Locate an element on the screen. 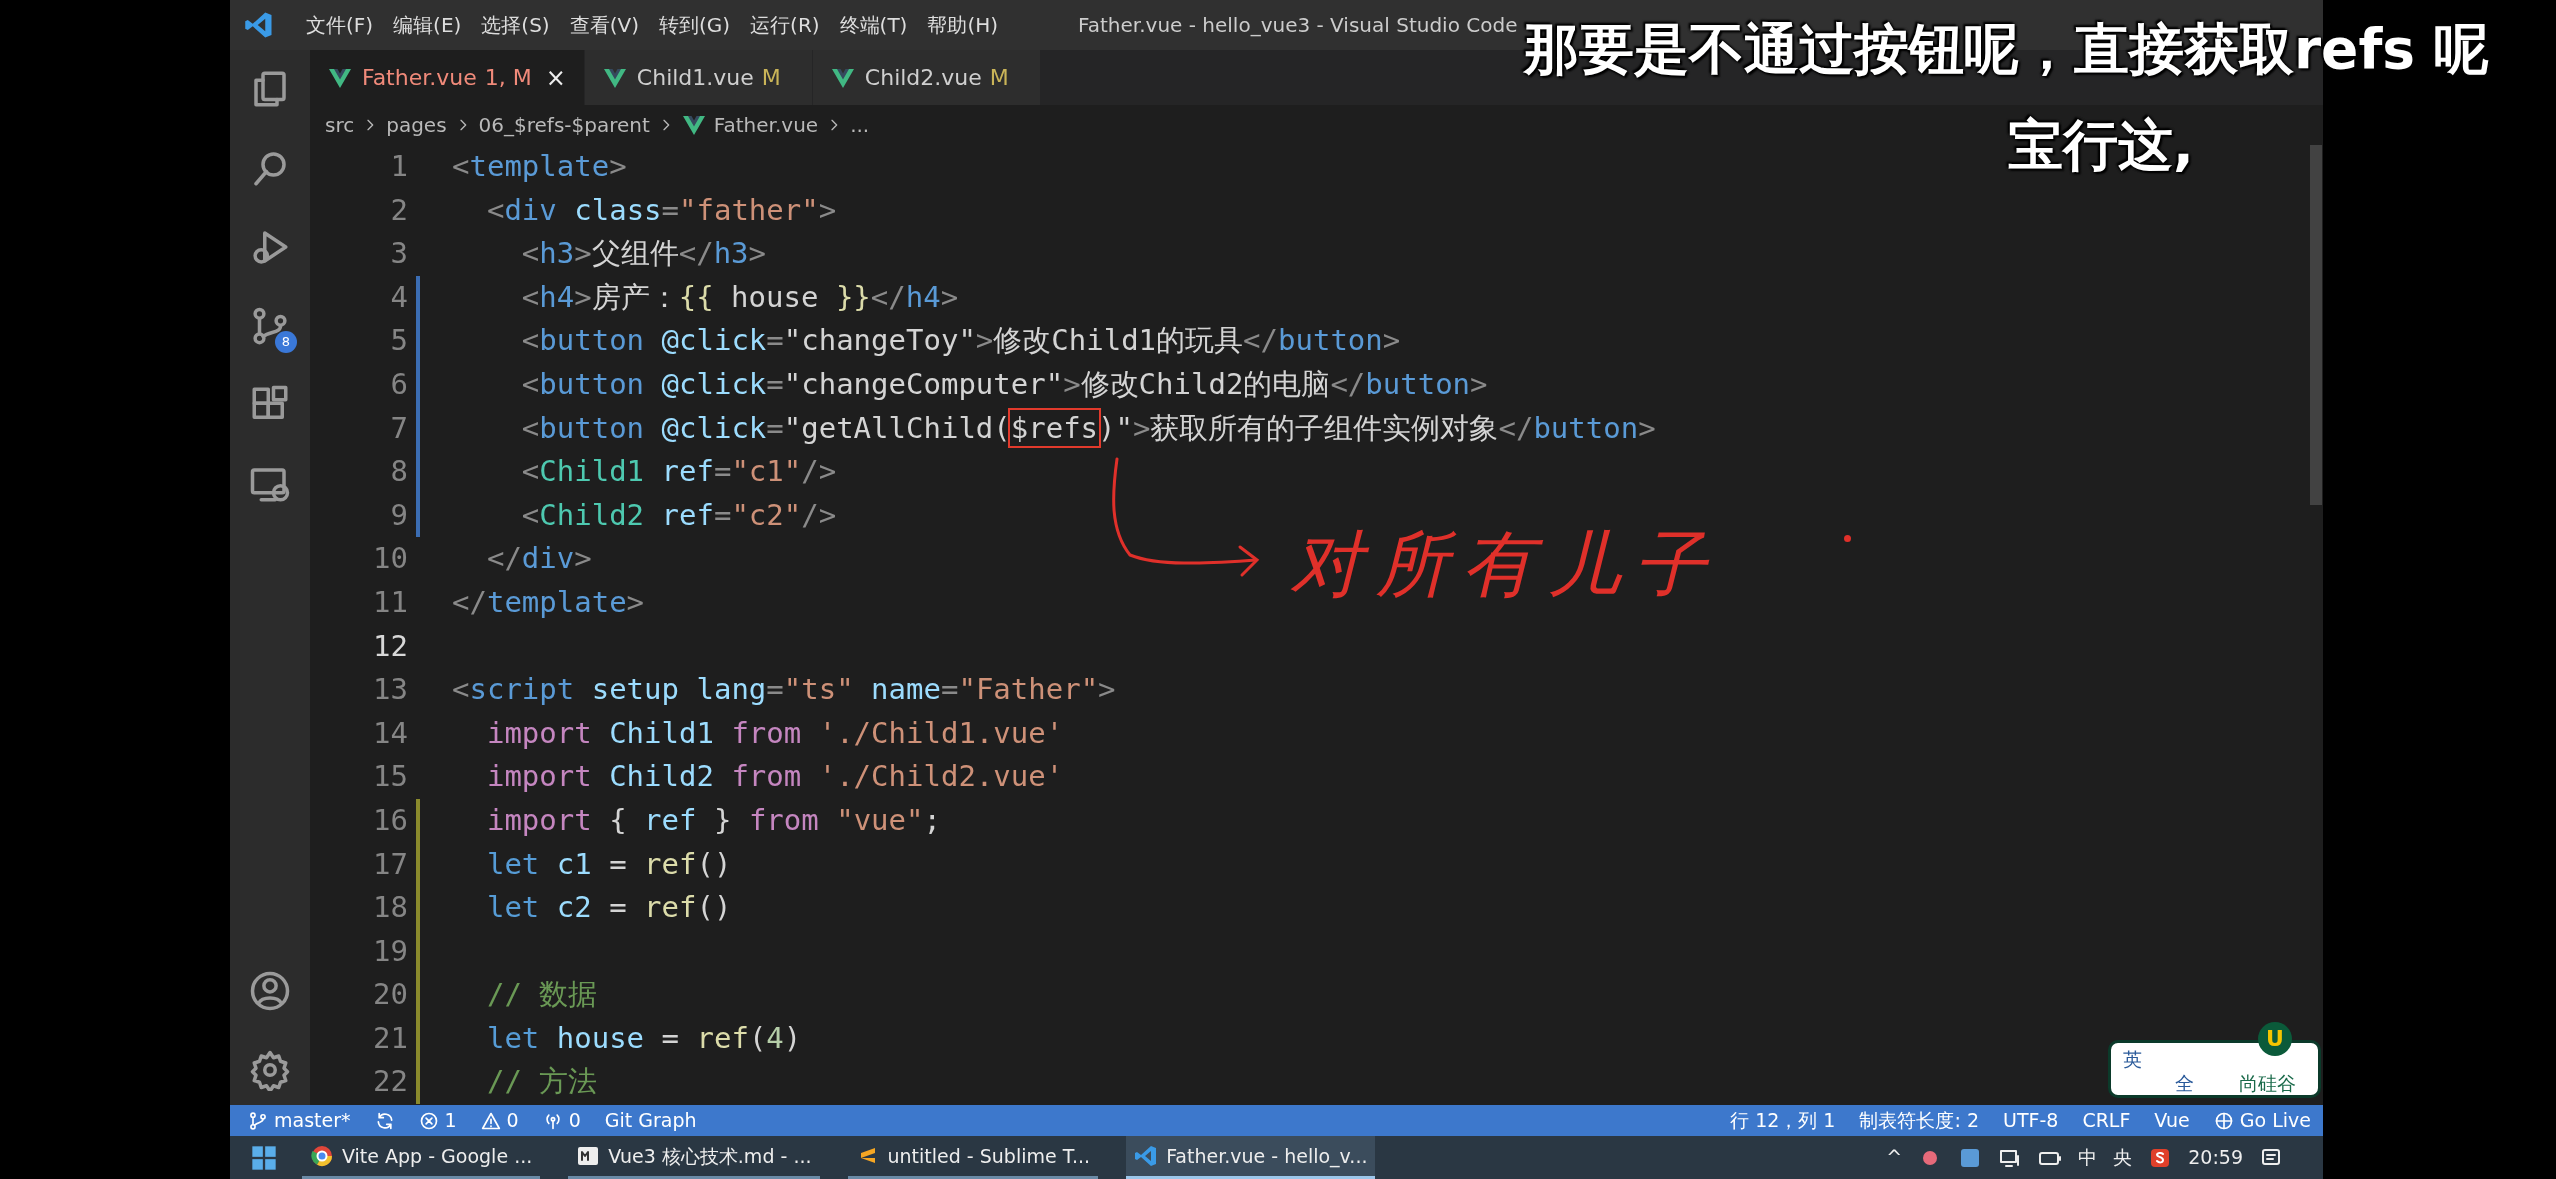  menu-item: 运行(R) is located at coordinates (785, 25).